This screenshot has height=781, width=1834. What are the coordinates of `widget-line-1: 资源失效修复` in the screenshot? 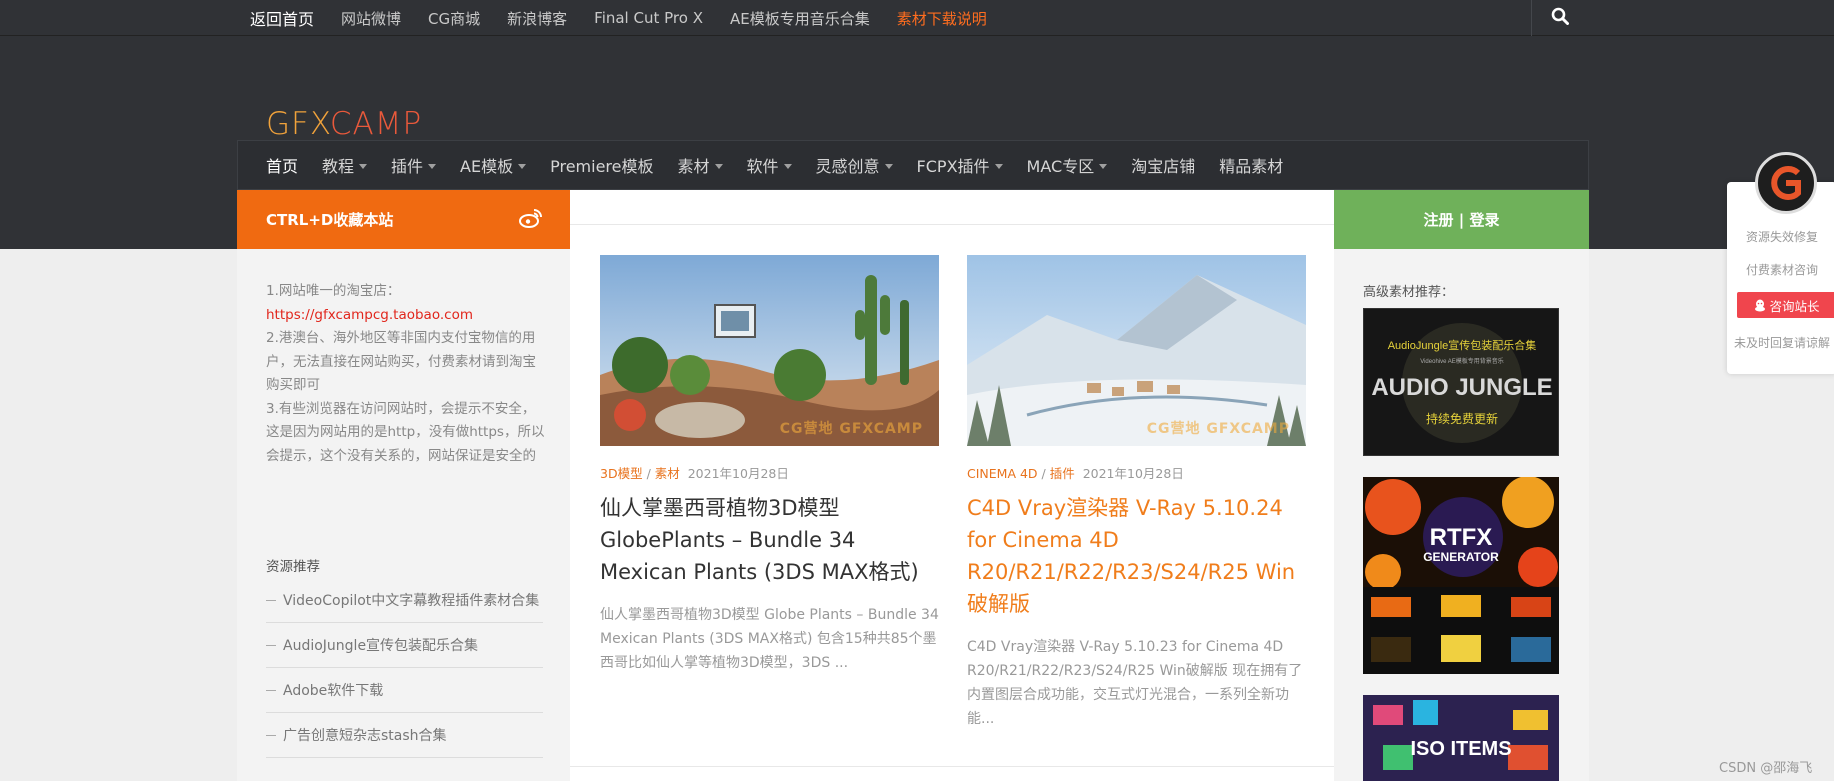 It's located at (1781, 237).